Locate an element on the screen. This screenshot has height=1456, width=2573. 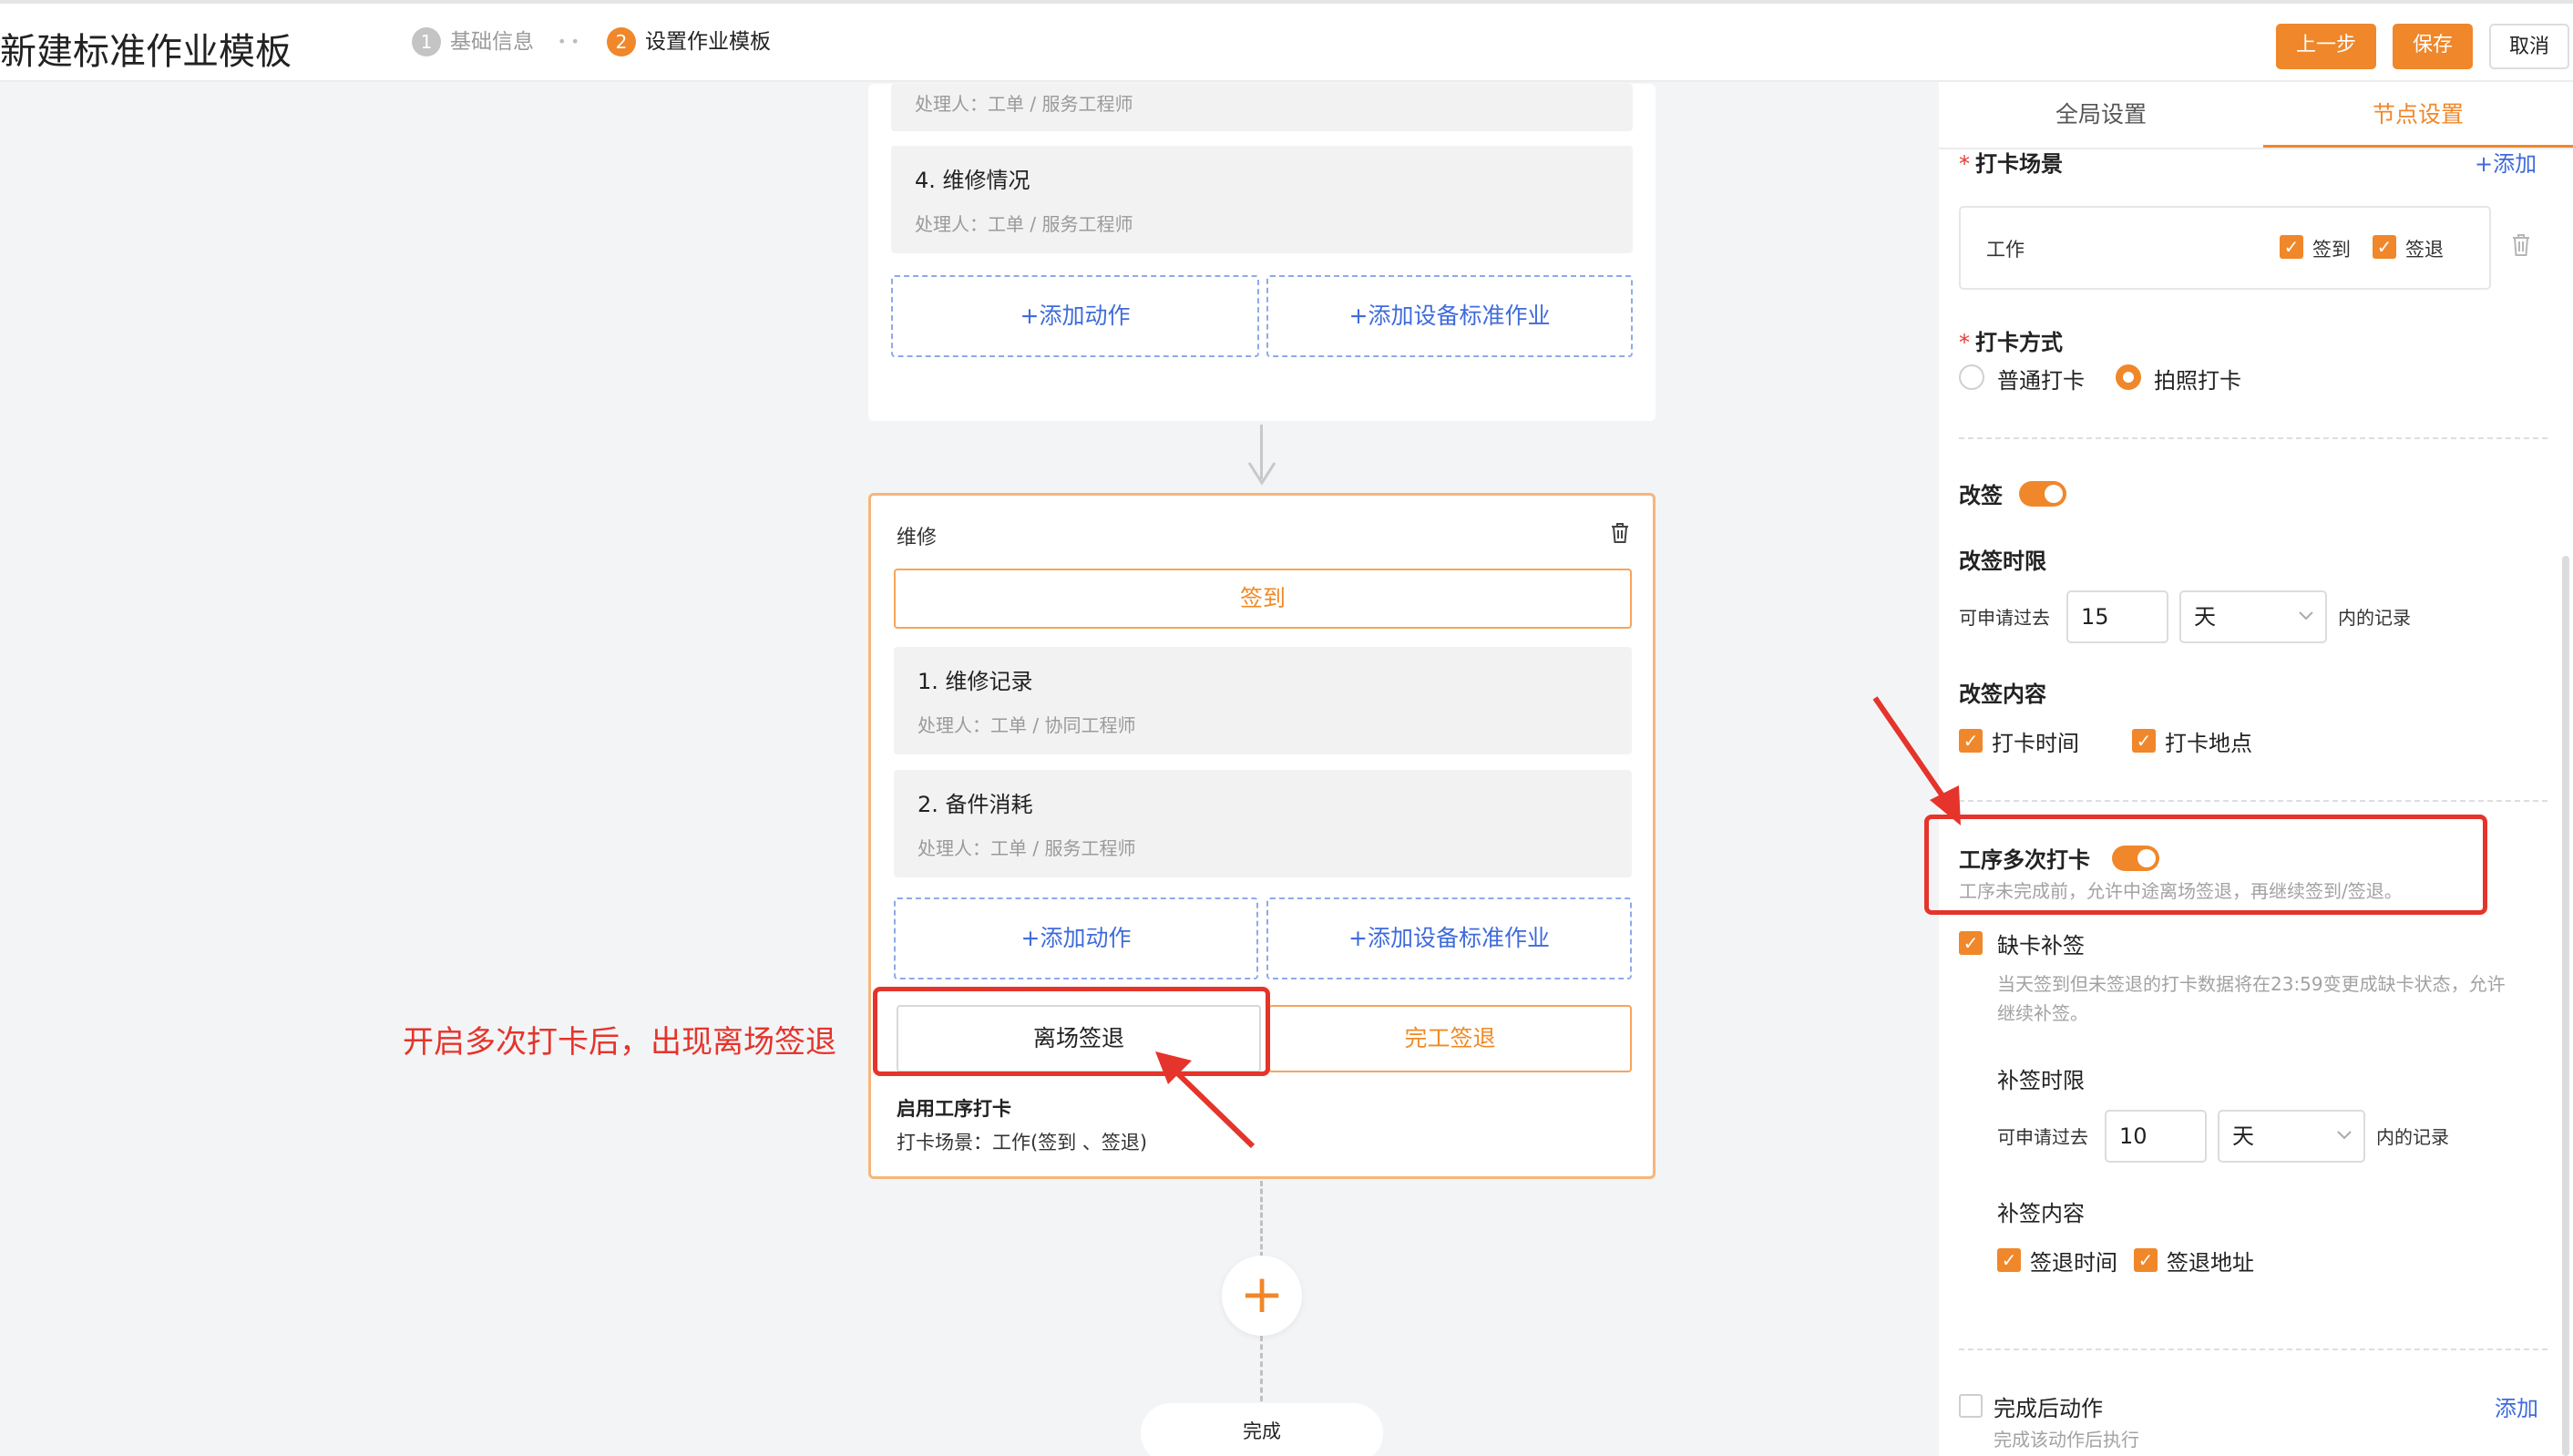
checkin-checkbox: ✓ is located at coordinates (2291, 247).